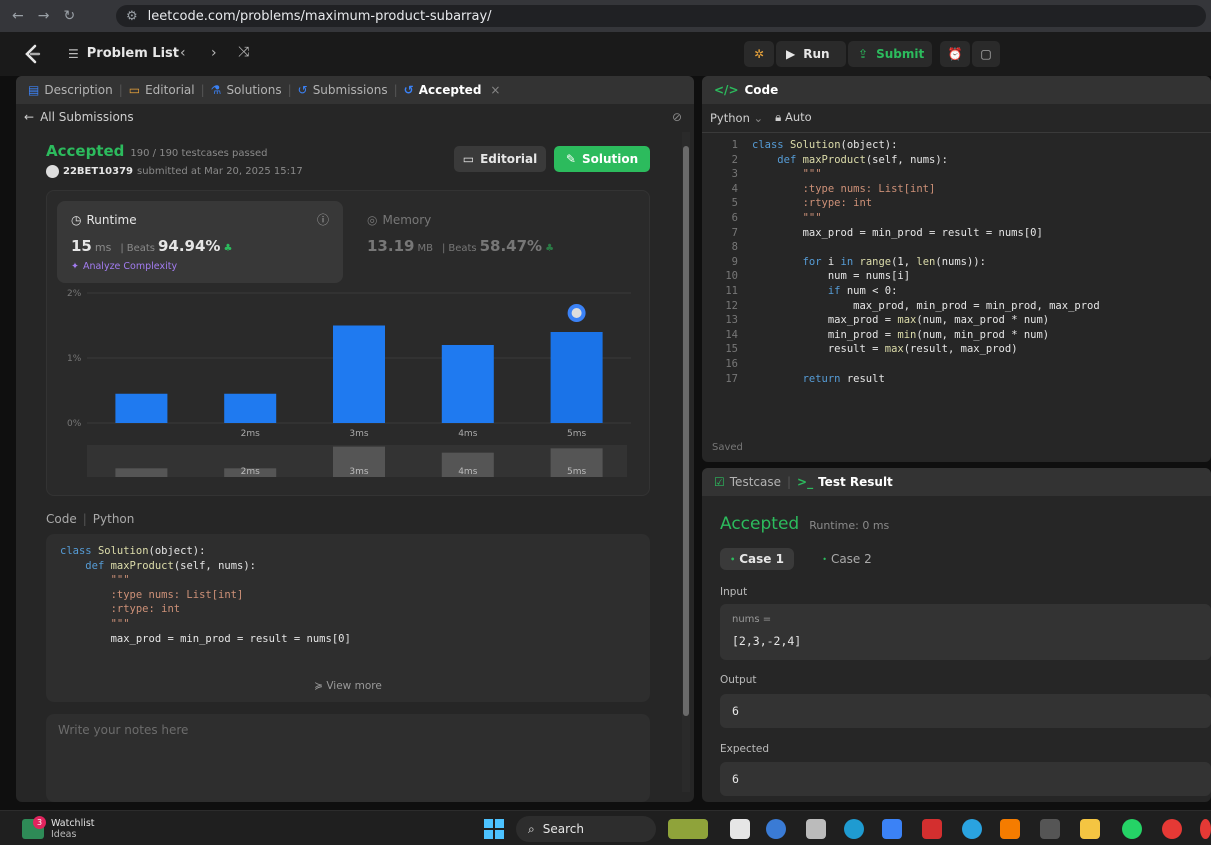 Image resolution: width=1211 pixels, height=845 pixels. What do you see at coordinates (757, 559) in the screenshot?
I see `case-1-tab: • Case 1` at bounding box center [757, 559].